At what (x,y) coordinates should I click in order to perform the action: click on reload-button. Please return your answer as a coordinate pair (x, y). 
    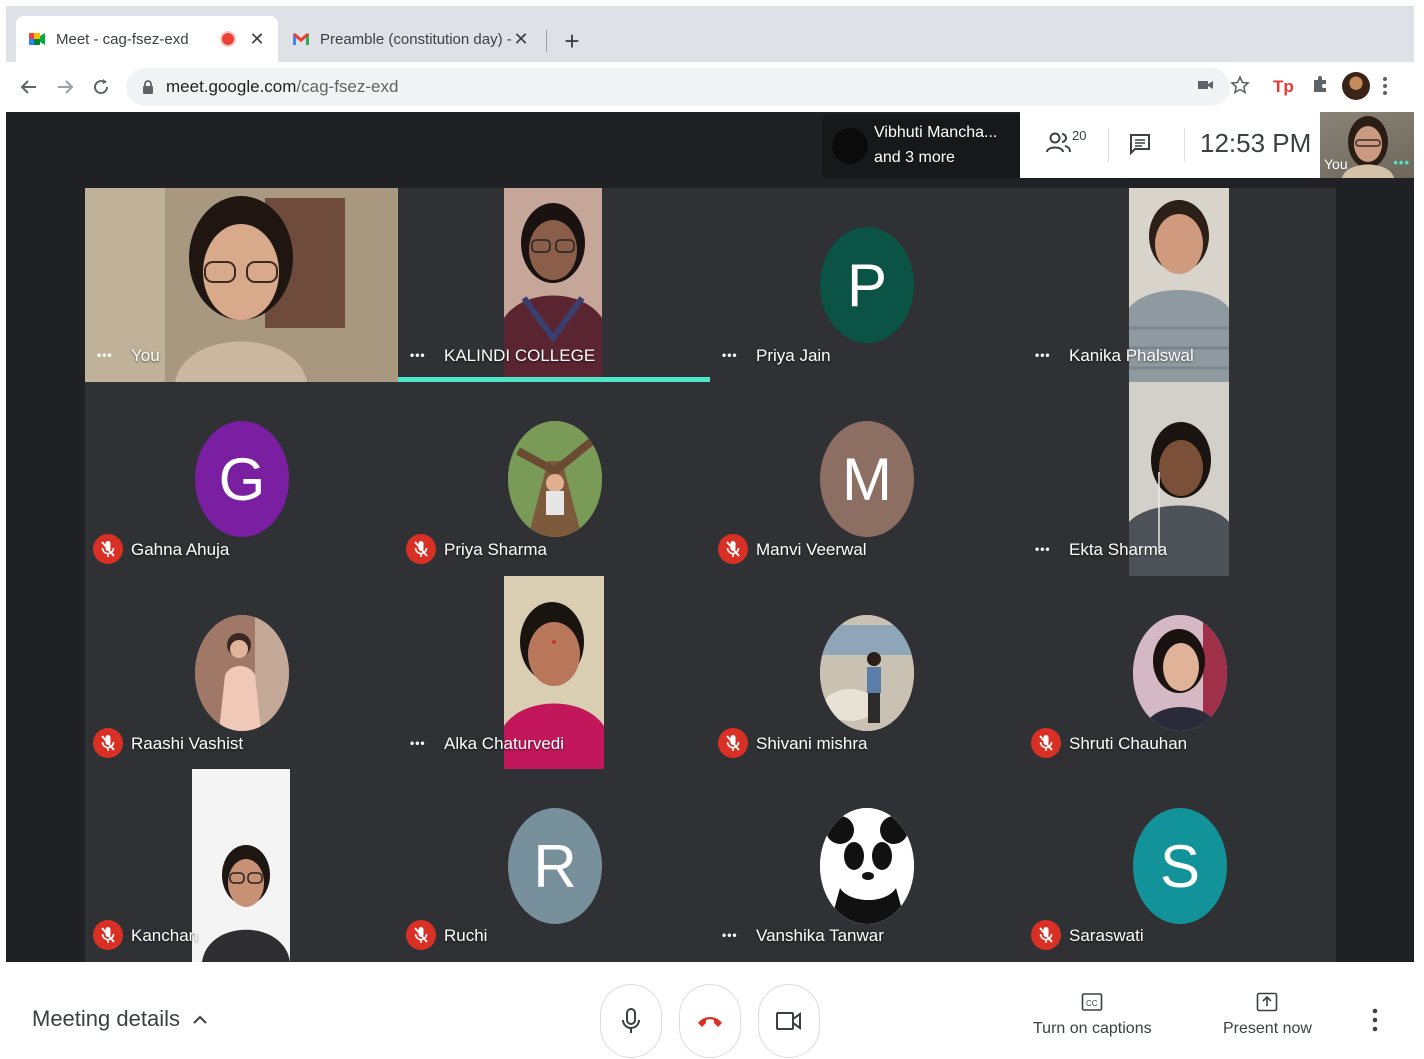
    Looking at the image, I should click on (101, 87).